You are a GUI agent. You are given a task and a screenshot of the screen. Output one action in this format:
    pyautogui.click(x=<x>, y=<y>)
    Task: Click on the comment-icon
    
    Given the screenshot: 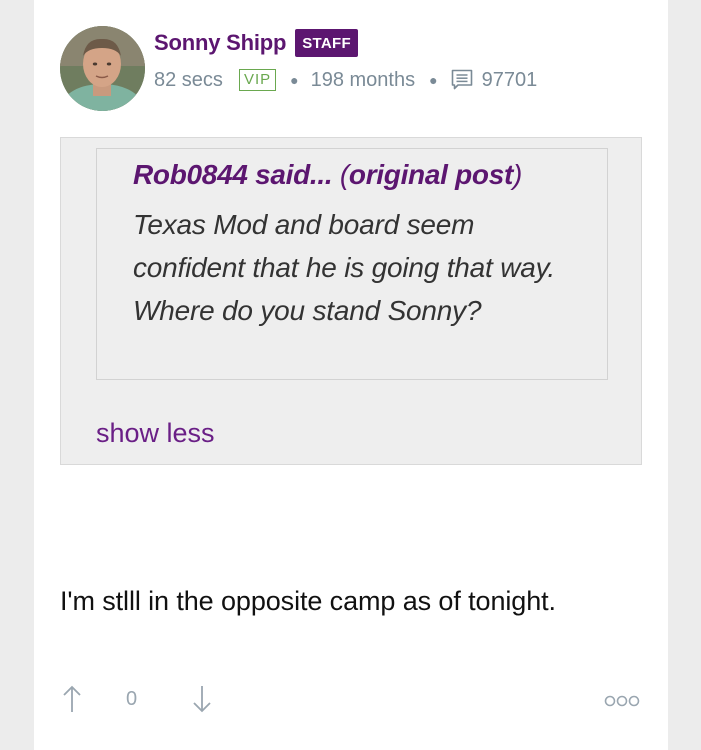 What is the action you would take?
    pyautogui.click(x=462, y=80)
    